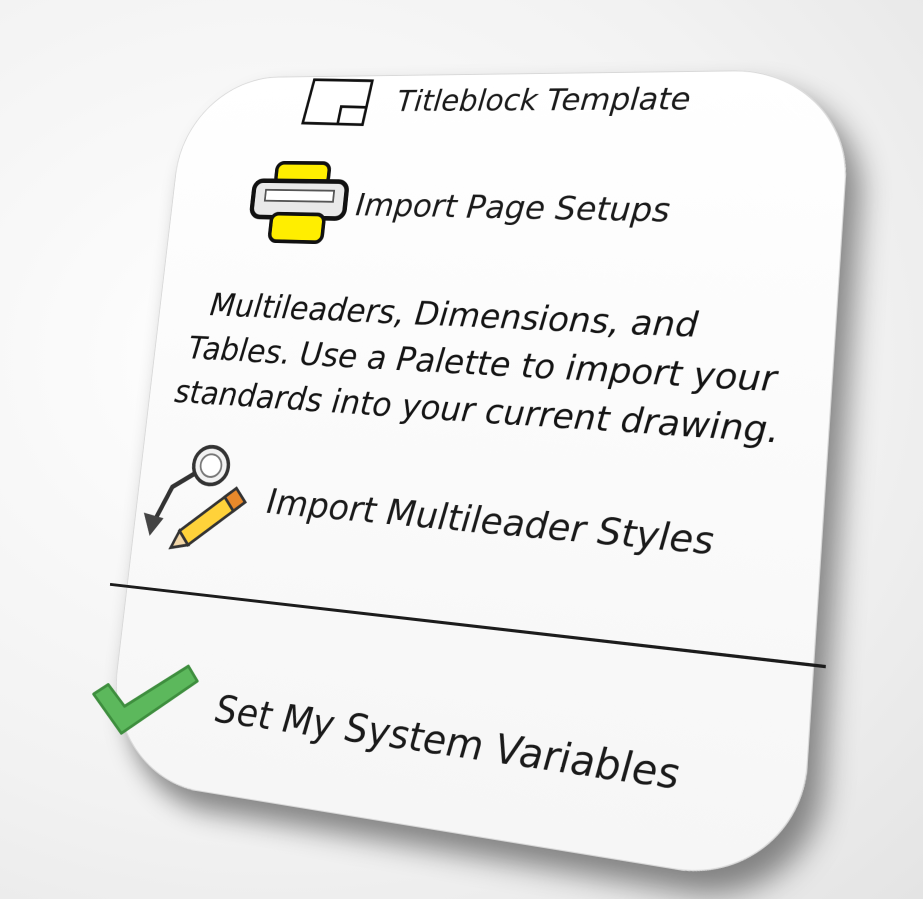 Image resolution: width=923 pixels, height=899 pixels. I want to click on multileader-pencil-icon, so click(198, 496).